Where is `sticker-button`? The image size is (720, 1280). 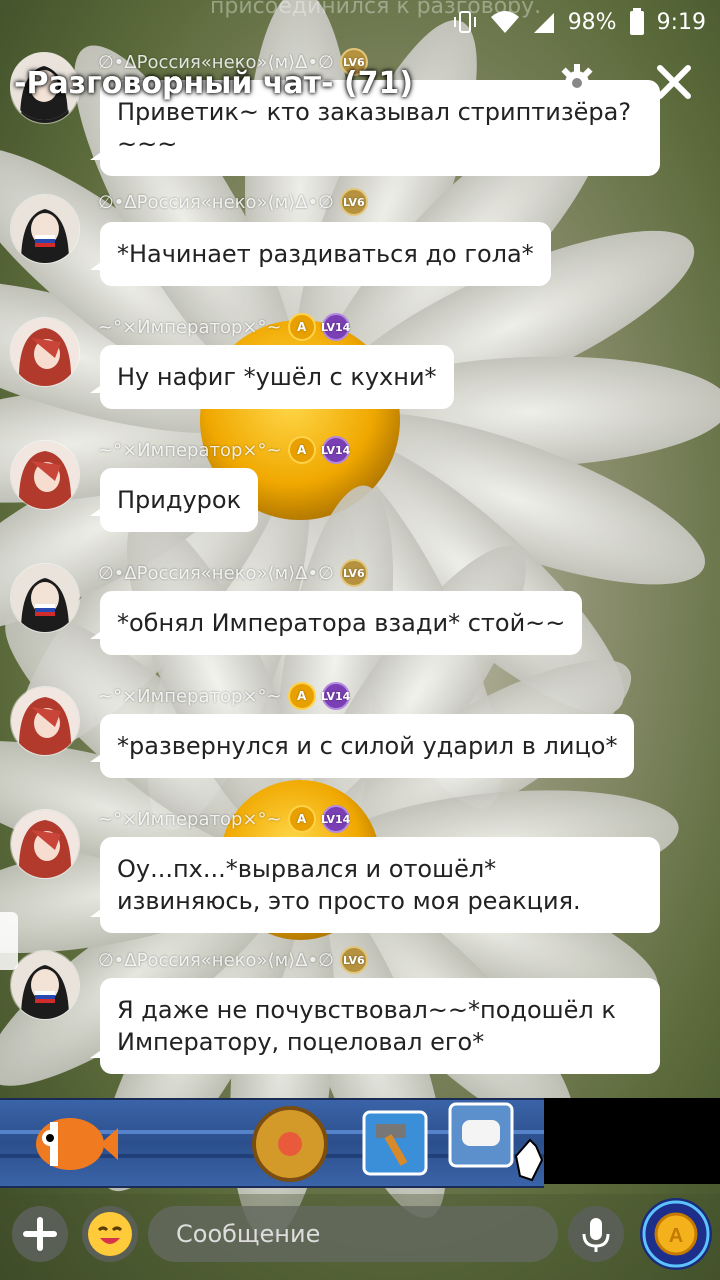
sticker-button is located at coordinates (110, 1234).